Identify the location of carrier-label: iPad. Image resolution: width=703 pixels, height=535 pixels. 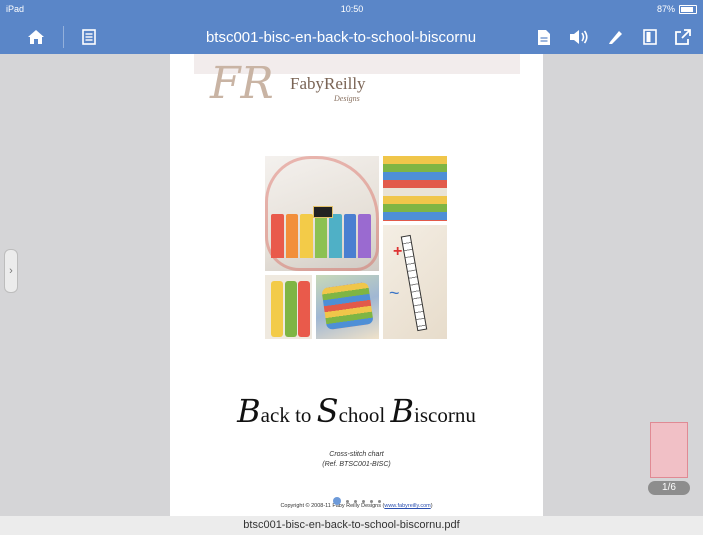
(15, 9).